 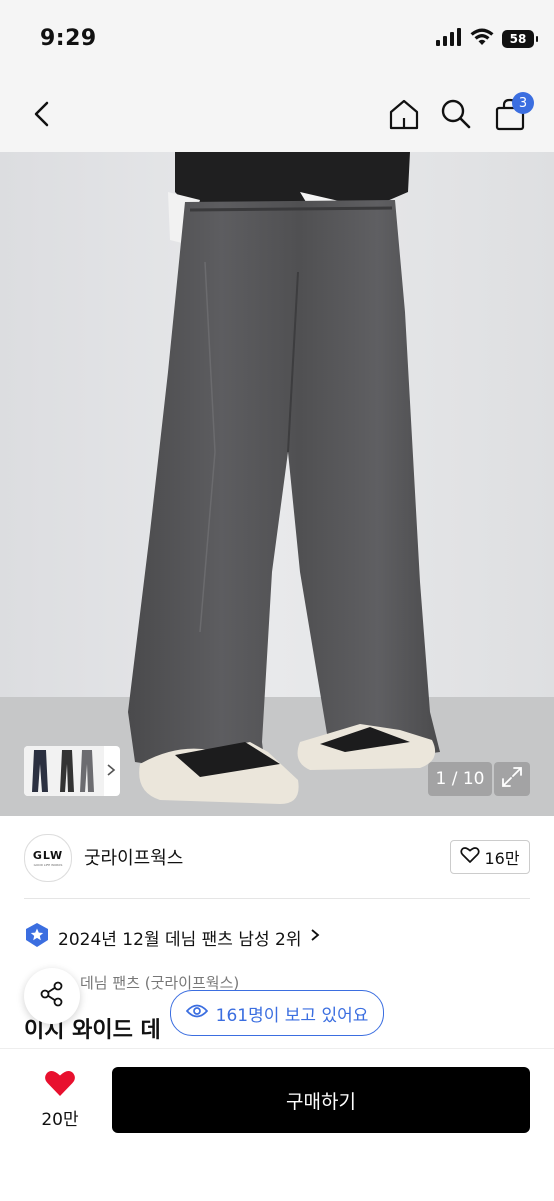 What do you see at coordinates (460, 779) in the screenshot?
I see `image-counter: 1 / 10` at bounding box center [460, 779].